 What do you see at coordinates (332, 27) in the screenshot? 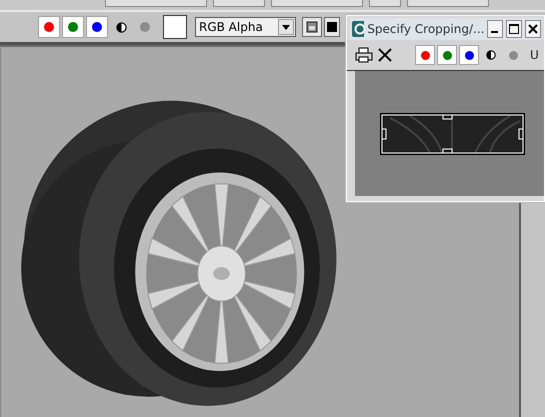
I see `filled-square-button` at bounding box center [332, 27].